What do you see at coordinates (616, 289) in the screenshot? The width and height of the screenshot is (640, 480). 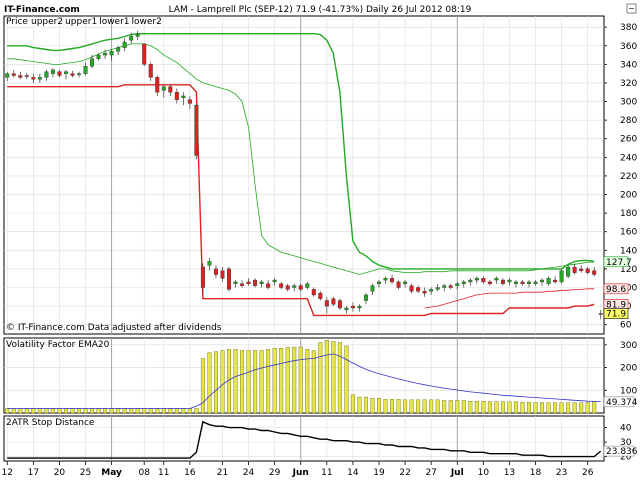 I see `price-value-label-1: 98.6` at bounding box center [616, 289].